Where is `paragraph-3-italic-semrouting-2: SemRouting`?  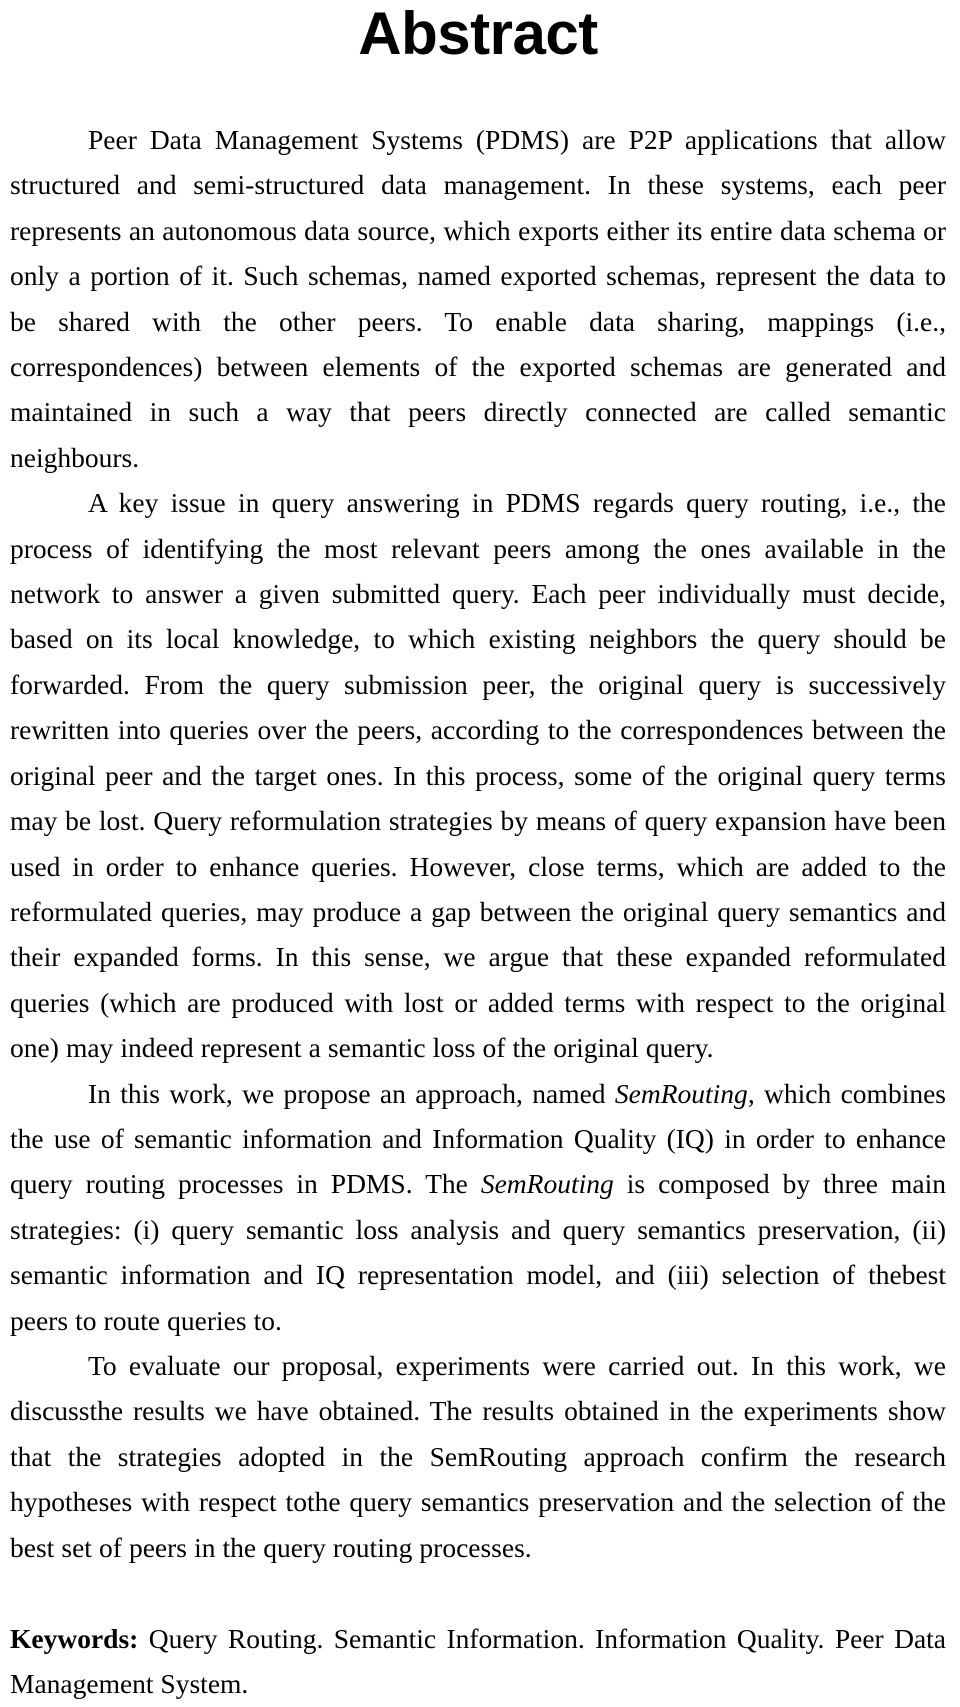 paragraph-3-italic-semrouting-2: SemRouting is located at coordinates (547, 1184).